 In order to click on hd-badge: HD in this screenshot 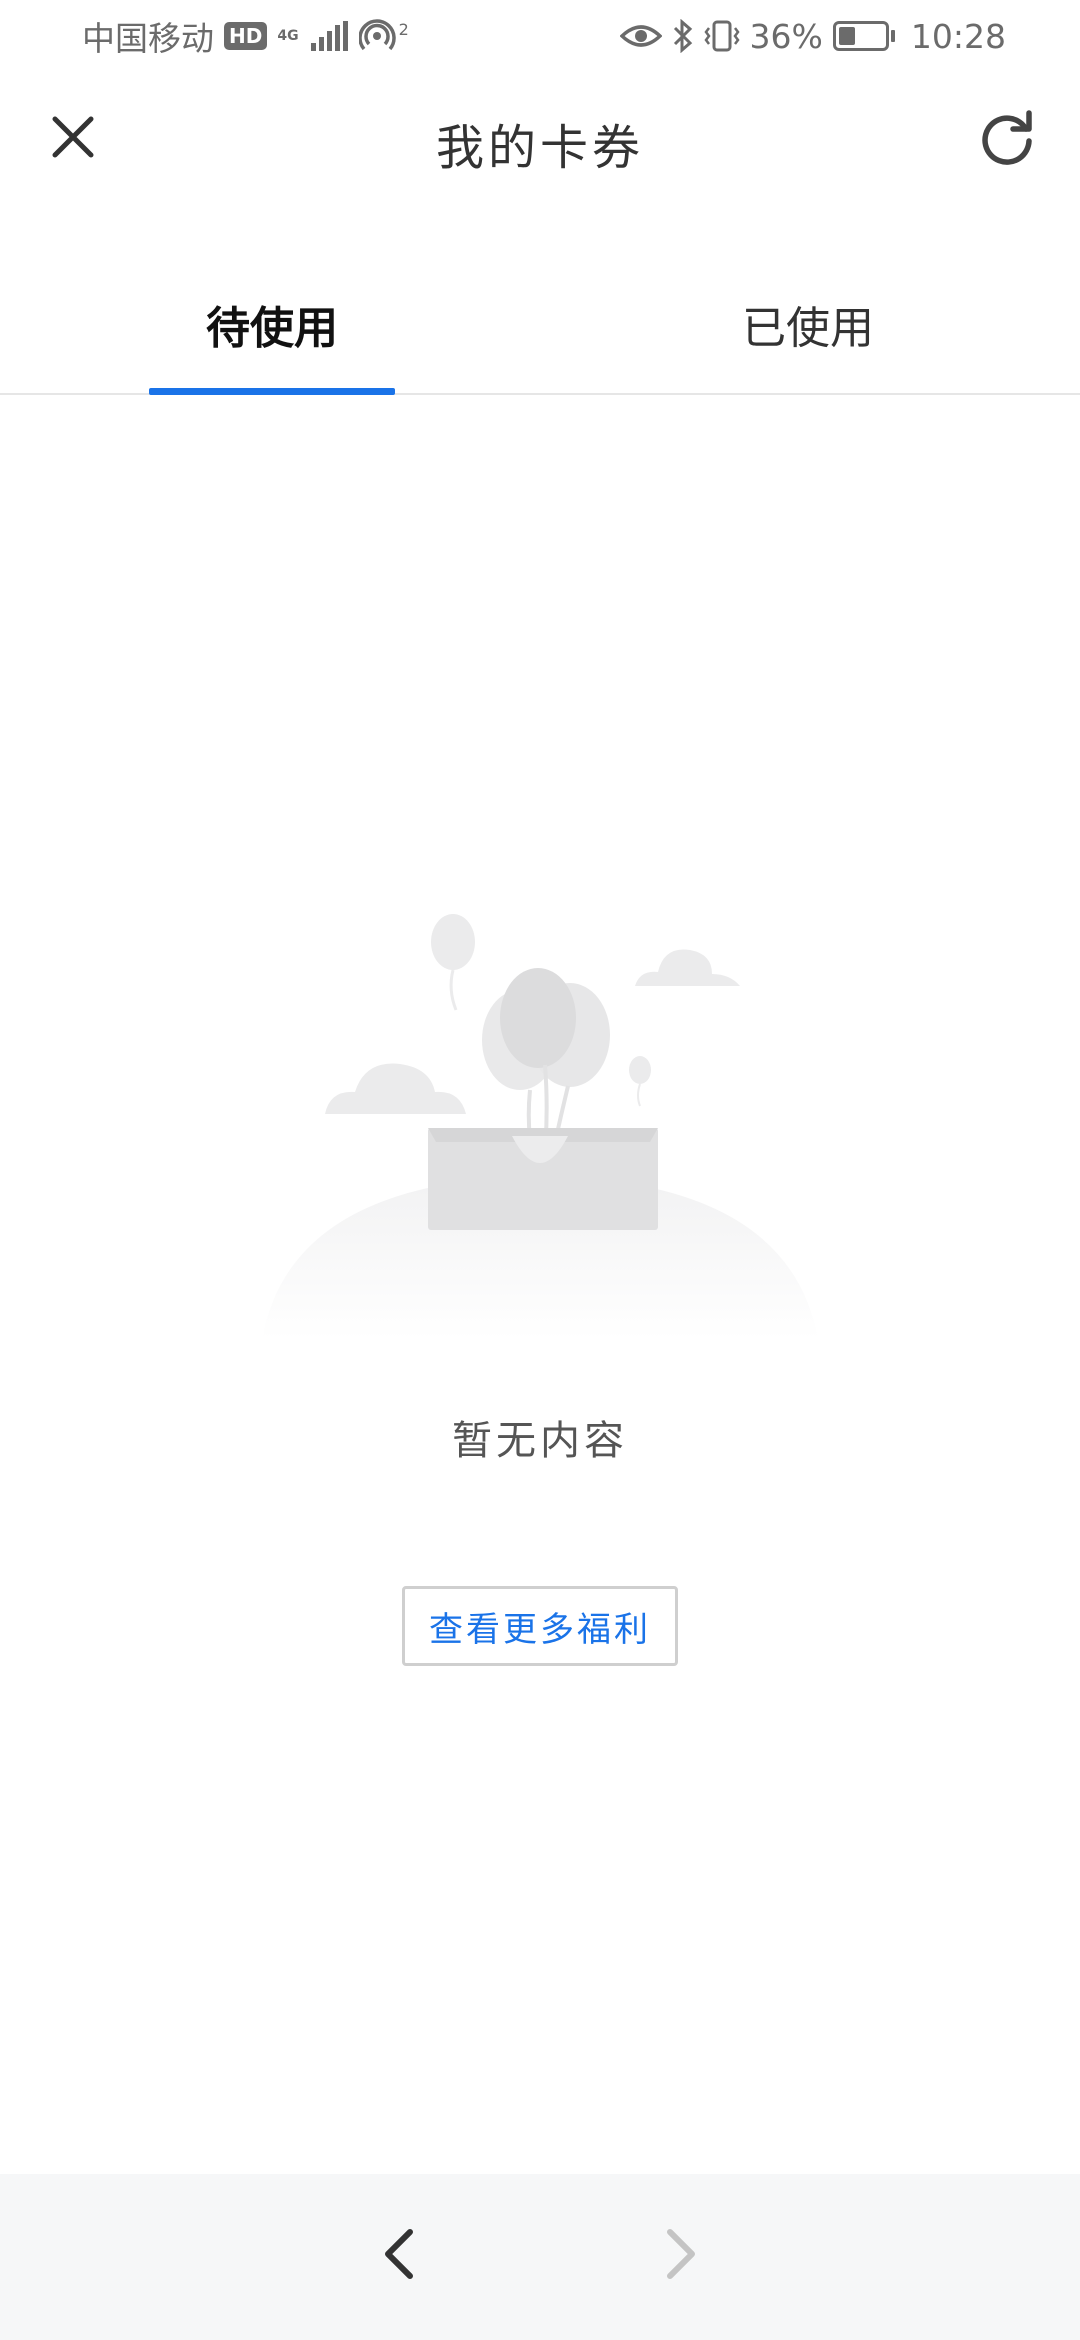, I will do `click(246, 36)`.